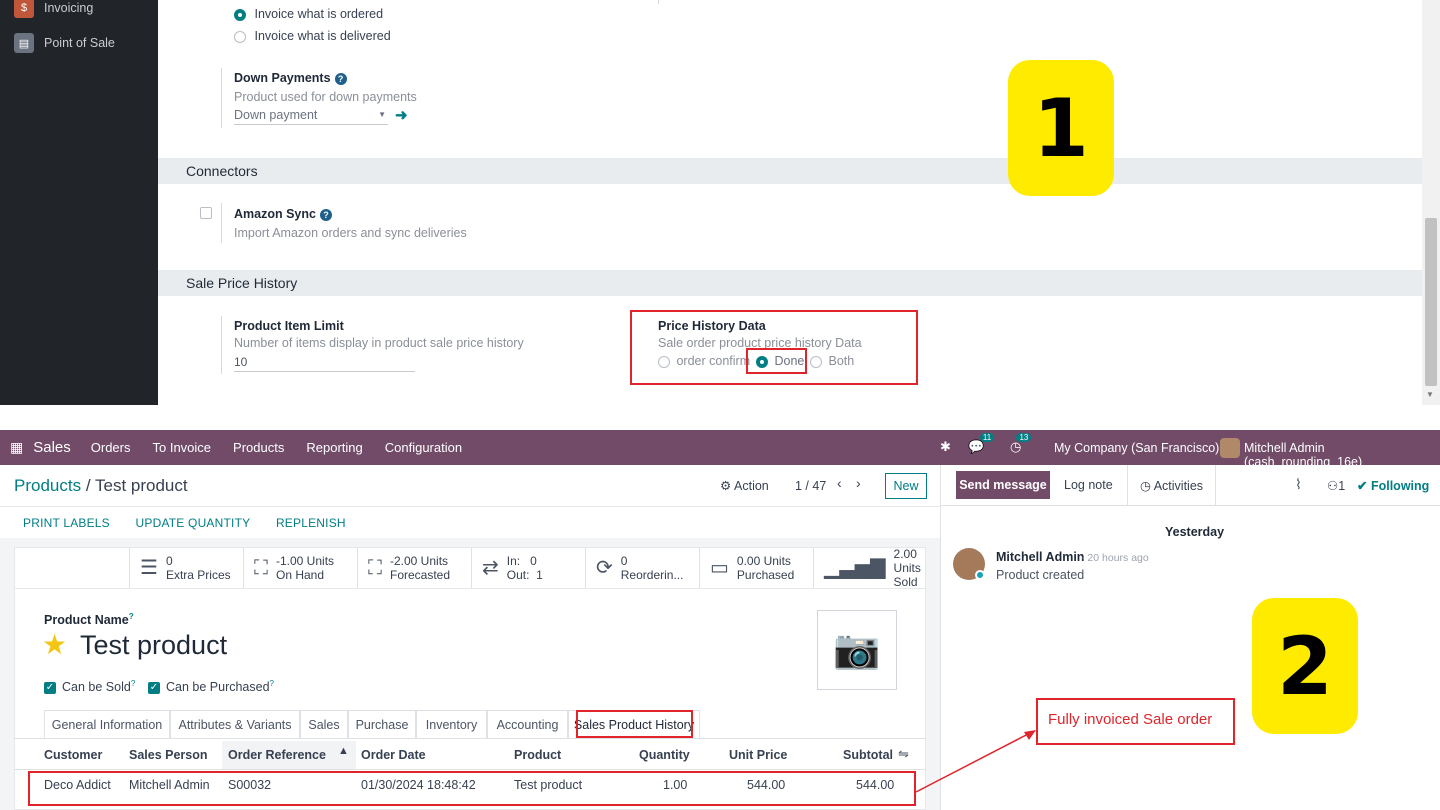 This screenshot has height=810, width=1440. What do you see at coordinates (47, 485) in the screenshot?
I see `breadcrumb-products: Products` at bounding box center [47, 485].